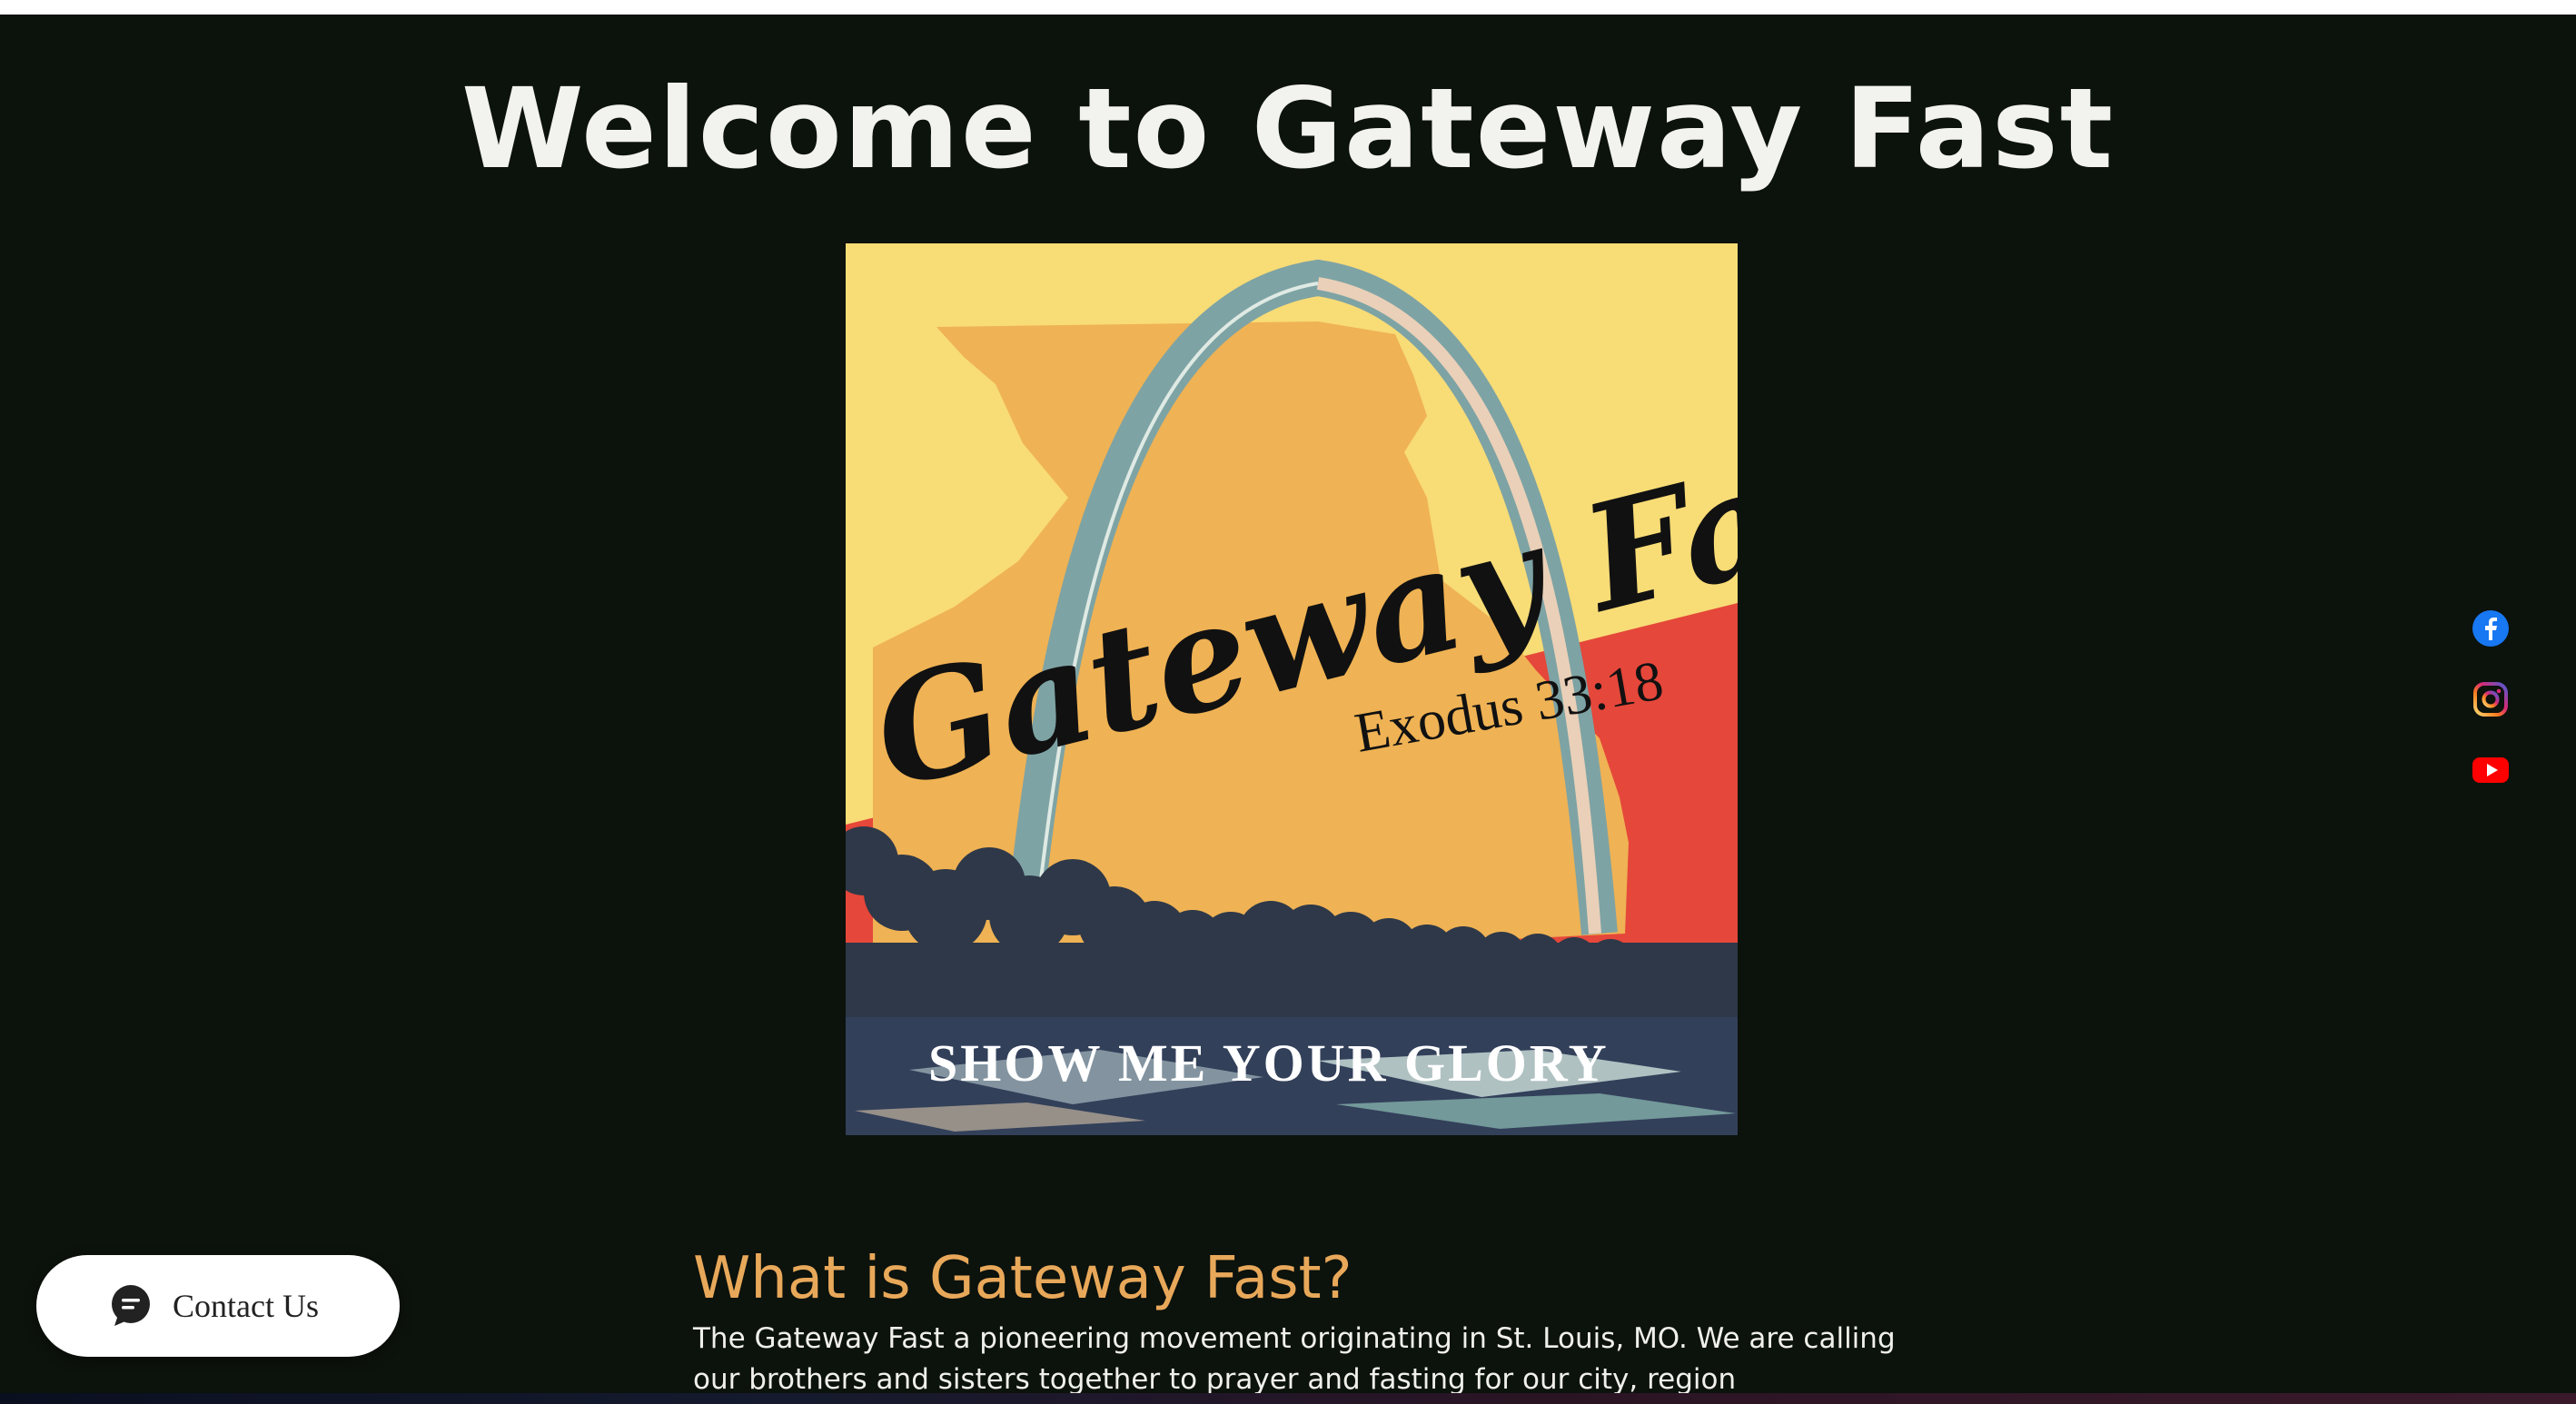 The width and height of the screenshot is (2576, 1404). Describe the element at coordinates (246, 1306) in the screenshot. I see `contact-us-label: Contact Us` at that location.